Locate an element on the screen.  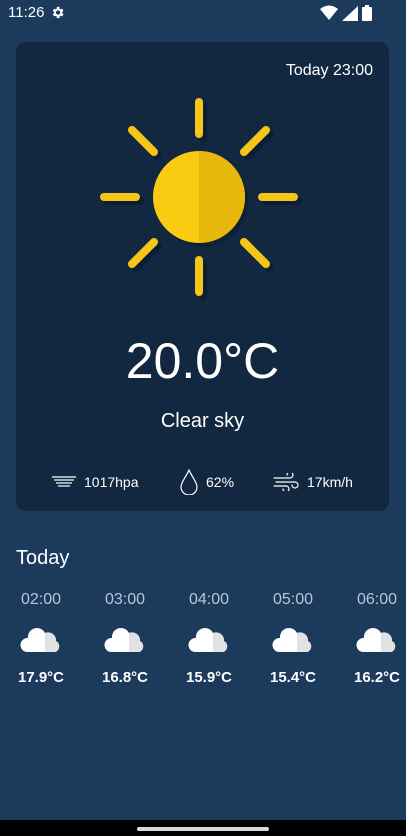
current-temperature: 20.0°C is located at coordinates (202, 361).